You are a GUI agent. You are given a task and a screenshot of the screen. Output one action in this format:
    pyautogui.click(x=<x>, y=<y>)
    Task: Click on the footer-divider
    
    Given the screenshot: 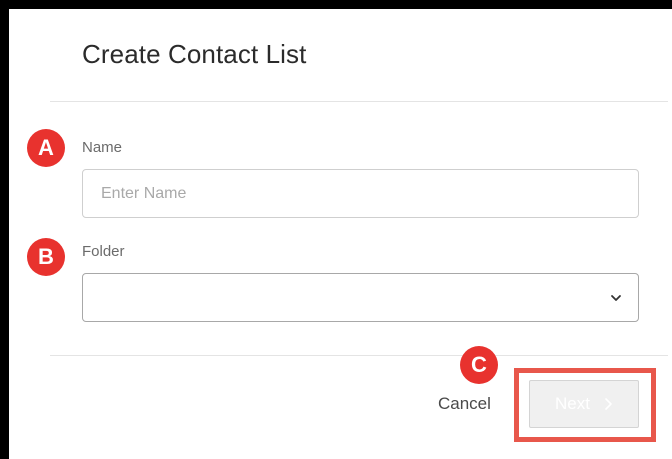 What is the action you would take?
    pyautogui.click(x=359, y=355)
    